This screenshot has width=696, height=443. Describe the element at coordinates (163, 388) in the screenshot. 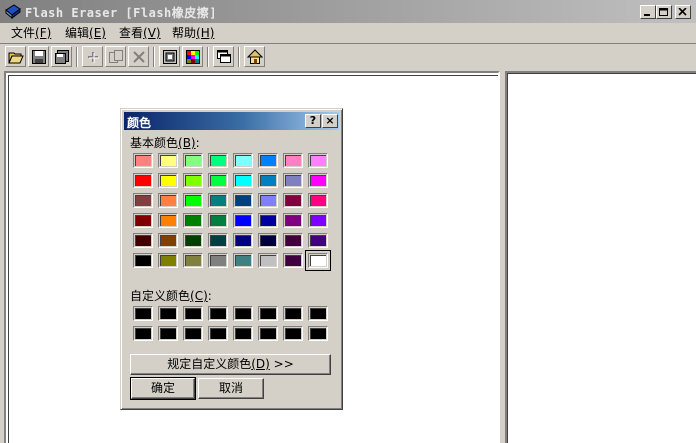

I see `ok-button: 确定` at that location.